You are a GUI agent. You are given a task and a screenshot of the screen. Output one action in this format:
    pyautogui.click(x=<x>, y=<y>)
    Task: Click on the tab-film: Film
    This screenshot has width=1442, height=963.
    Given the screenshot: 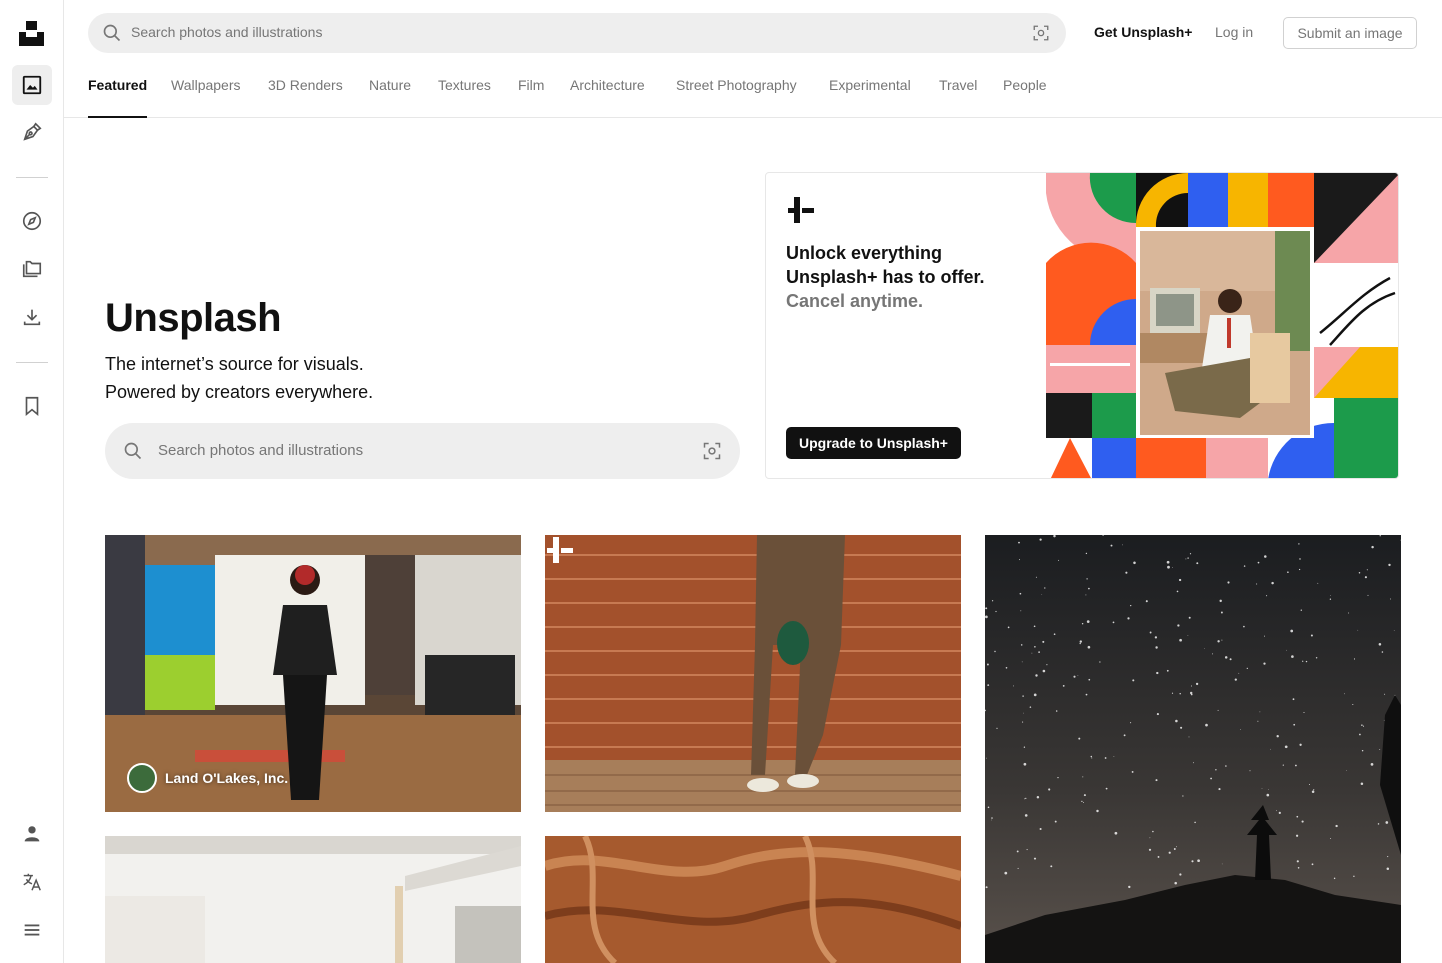 What is the action you would take?
    pyautogui.click(x=531, y=97)
    